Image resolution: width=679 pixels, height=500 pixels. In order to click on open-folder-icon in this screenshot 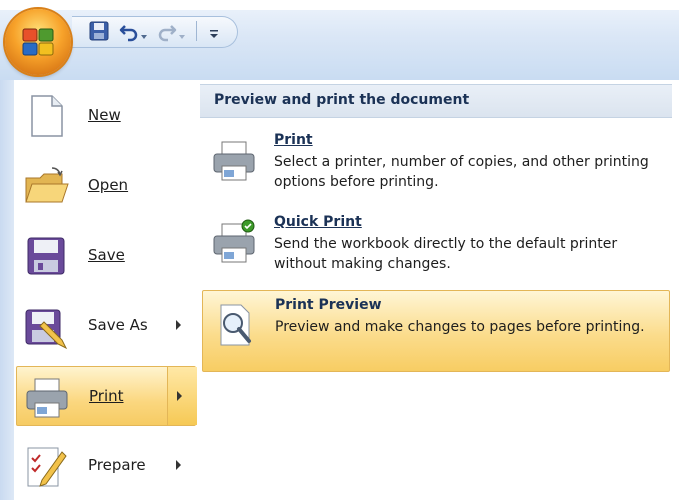, I will do `click(47, 185)`.